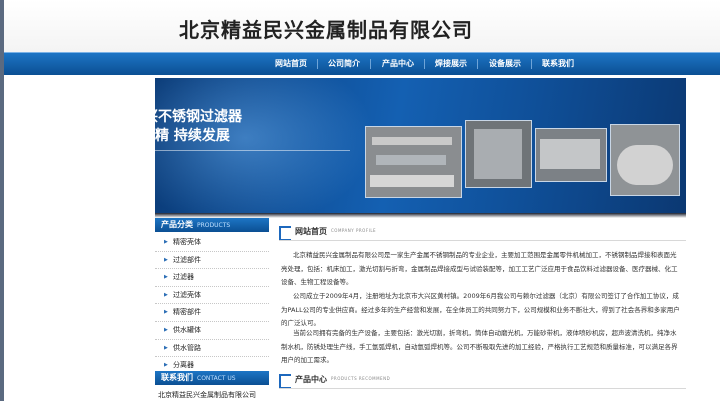  What do you see at coordinates (311, 231) in the screenshot?
I see `profile-section-title: 网站首页` at bounding box center [311, 231].